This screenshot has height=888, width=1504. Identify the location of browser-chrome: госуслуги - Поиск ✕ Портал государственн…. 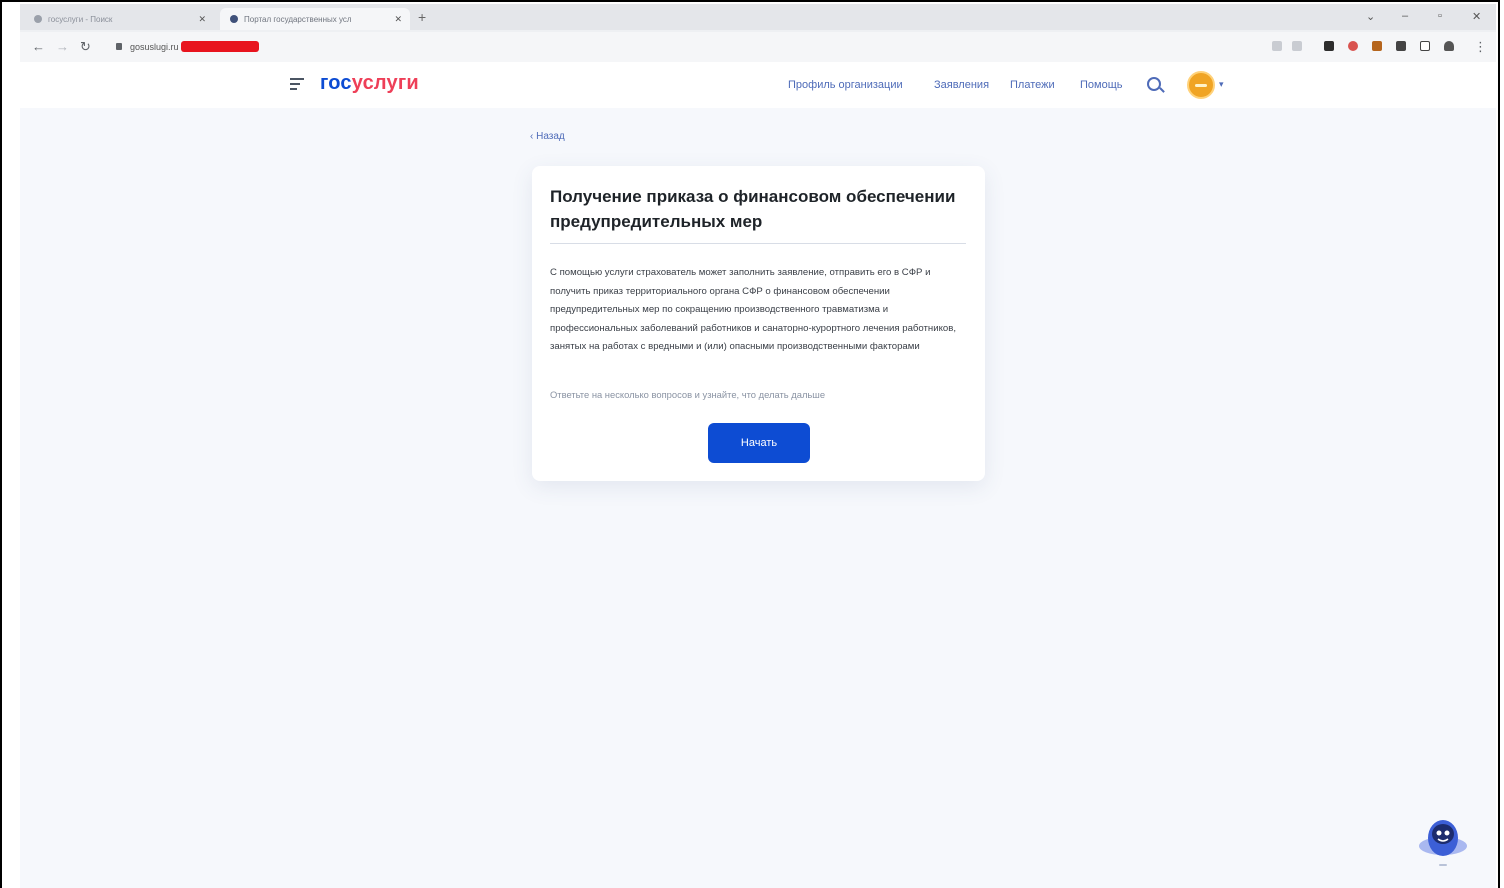
(758, 33).